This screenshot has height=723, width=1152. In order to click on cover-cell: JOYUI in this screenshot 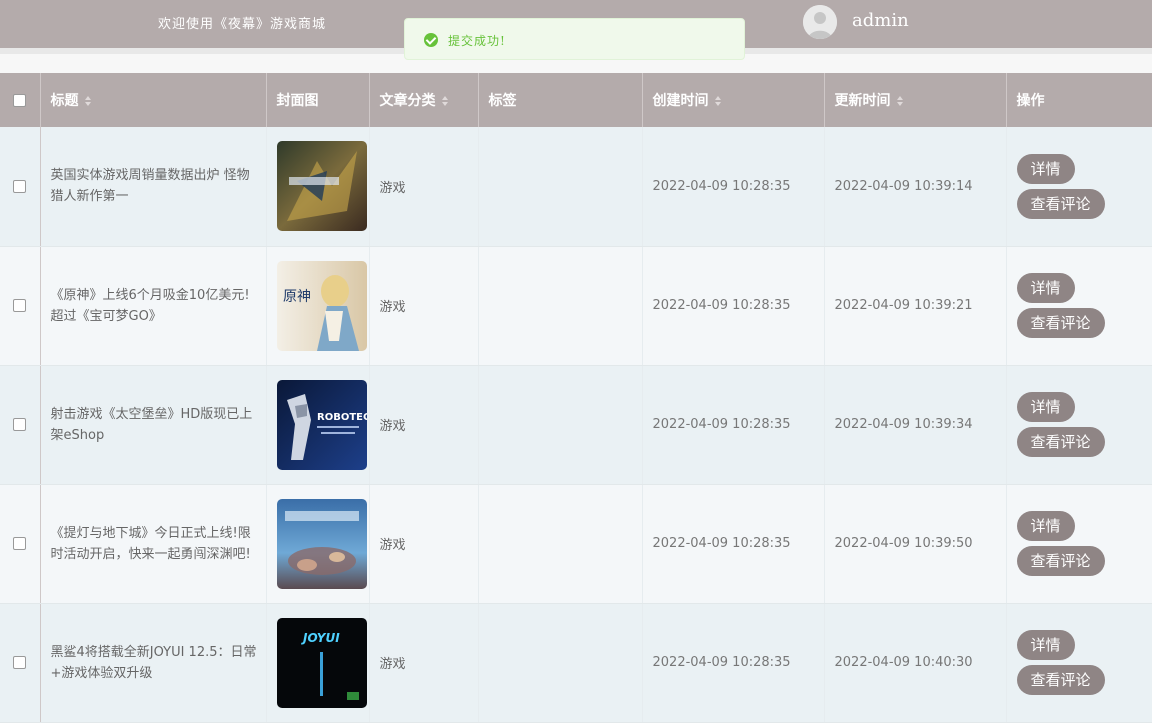, I will do `click(318, 663)`.